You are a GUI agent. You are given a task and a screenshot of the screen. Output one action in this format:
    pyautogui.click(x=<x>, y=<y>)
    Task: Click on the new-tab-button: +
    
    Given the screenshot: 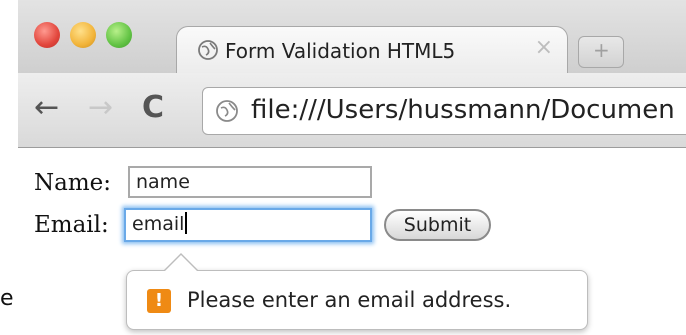 What is the action you would take?
    pyautogui.click(x=601, y=52)
    